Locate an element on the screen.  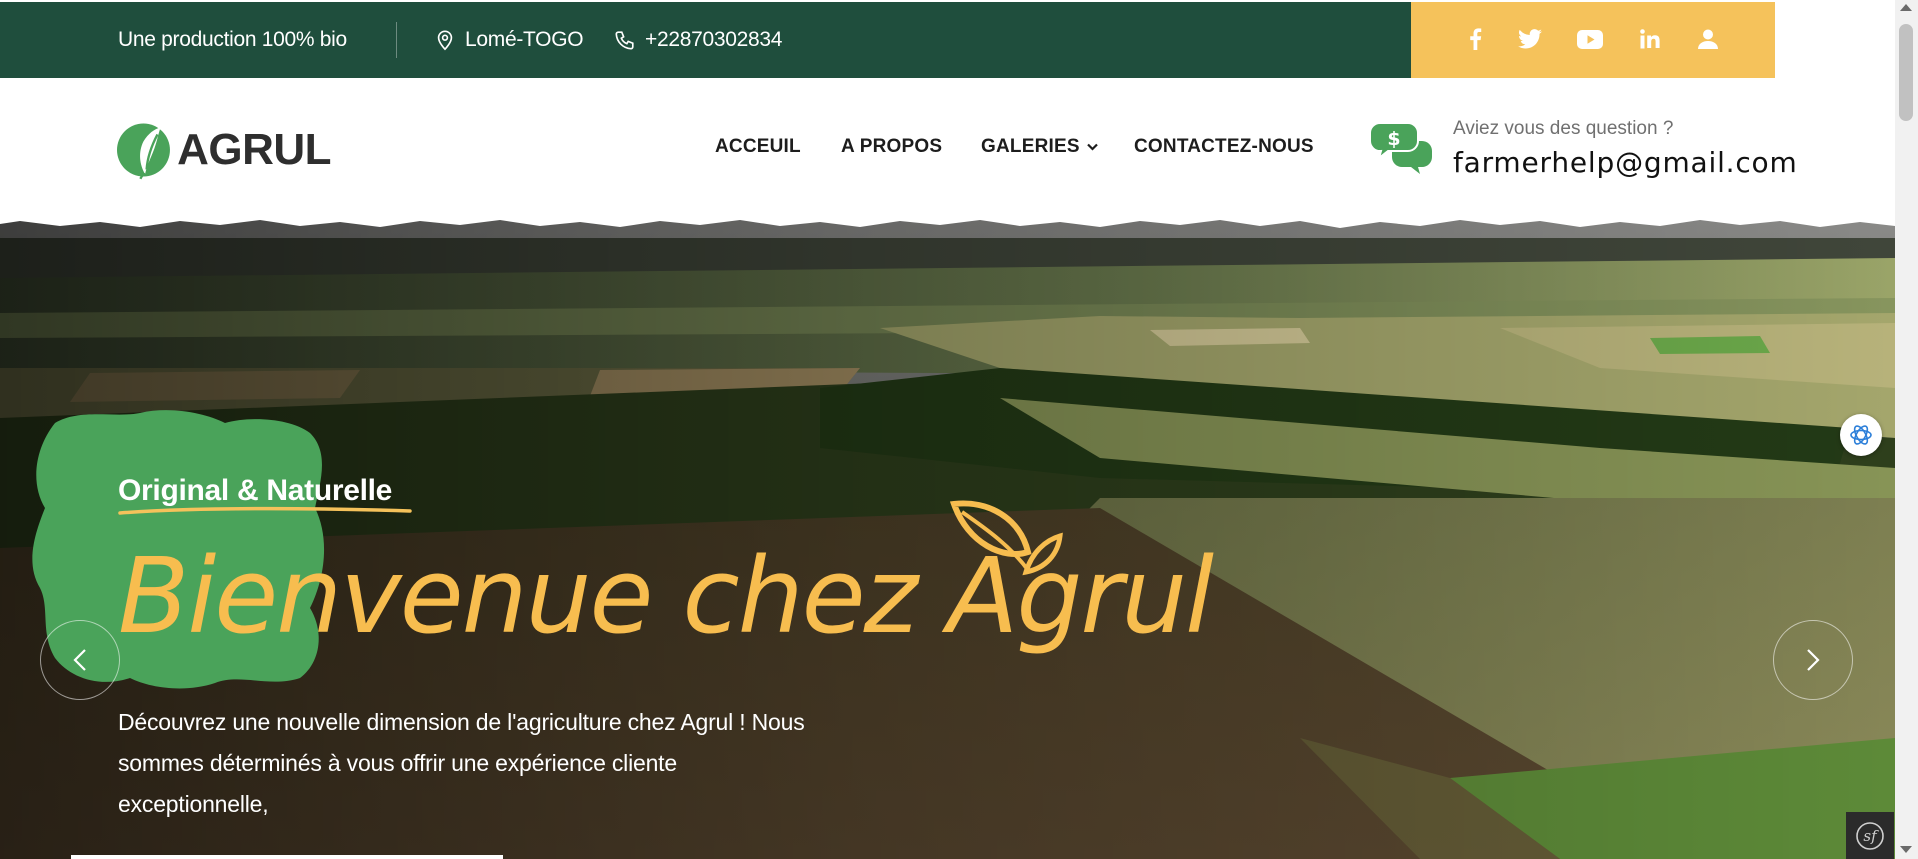
nav-galeries-label: GALERIES is located at coordinates (1030, 147).